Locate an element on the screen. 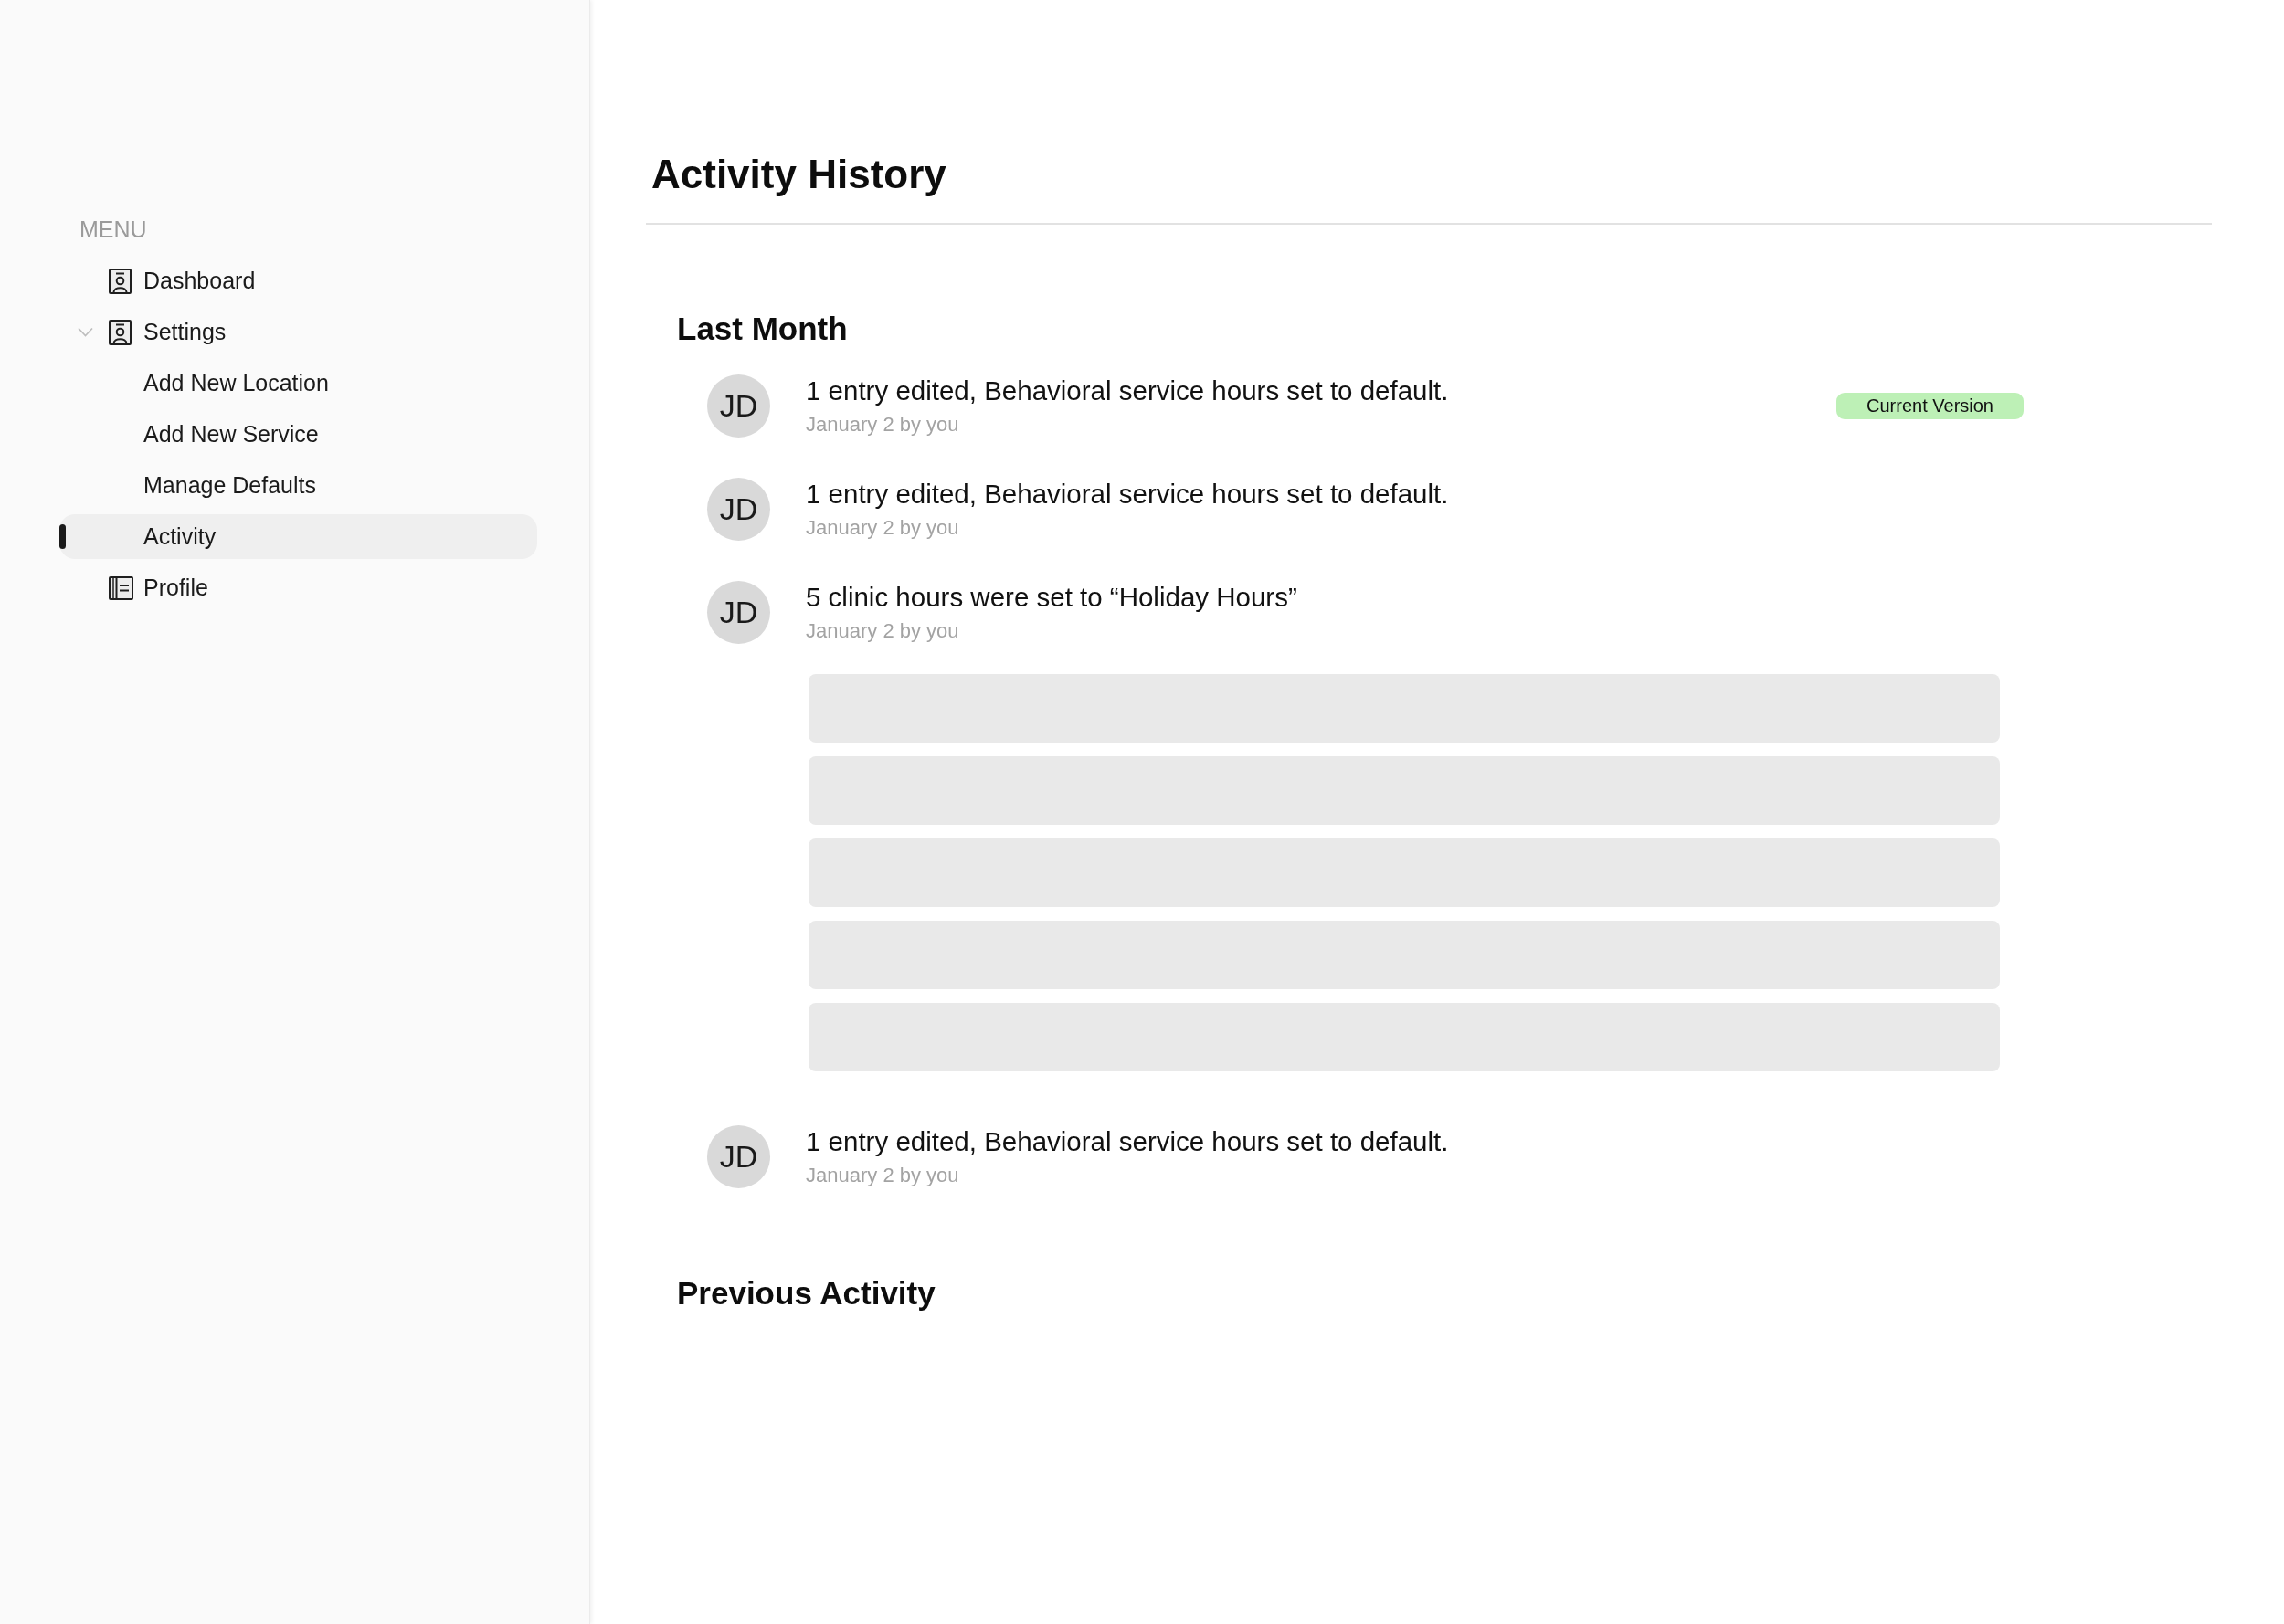  nav-item: Settings is located at coordinates (152, 332).